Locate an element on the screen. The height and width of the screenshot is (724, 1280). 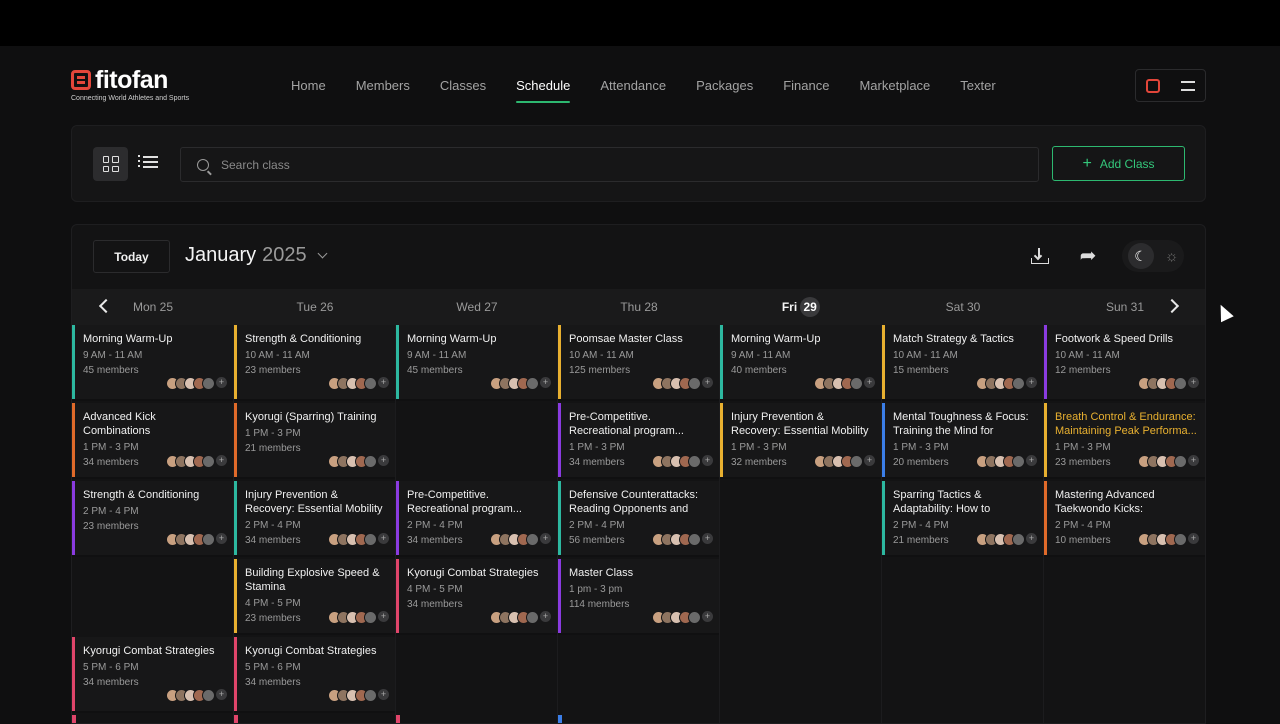
nav-item-finance: Finance is located at coordinates (806, 85).